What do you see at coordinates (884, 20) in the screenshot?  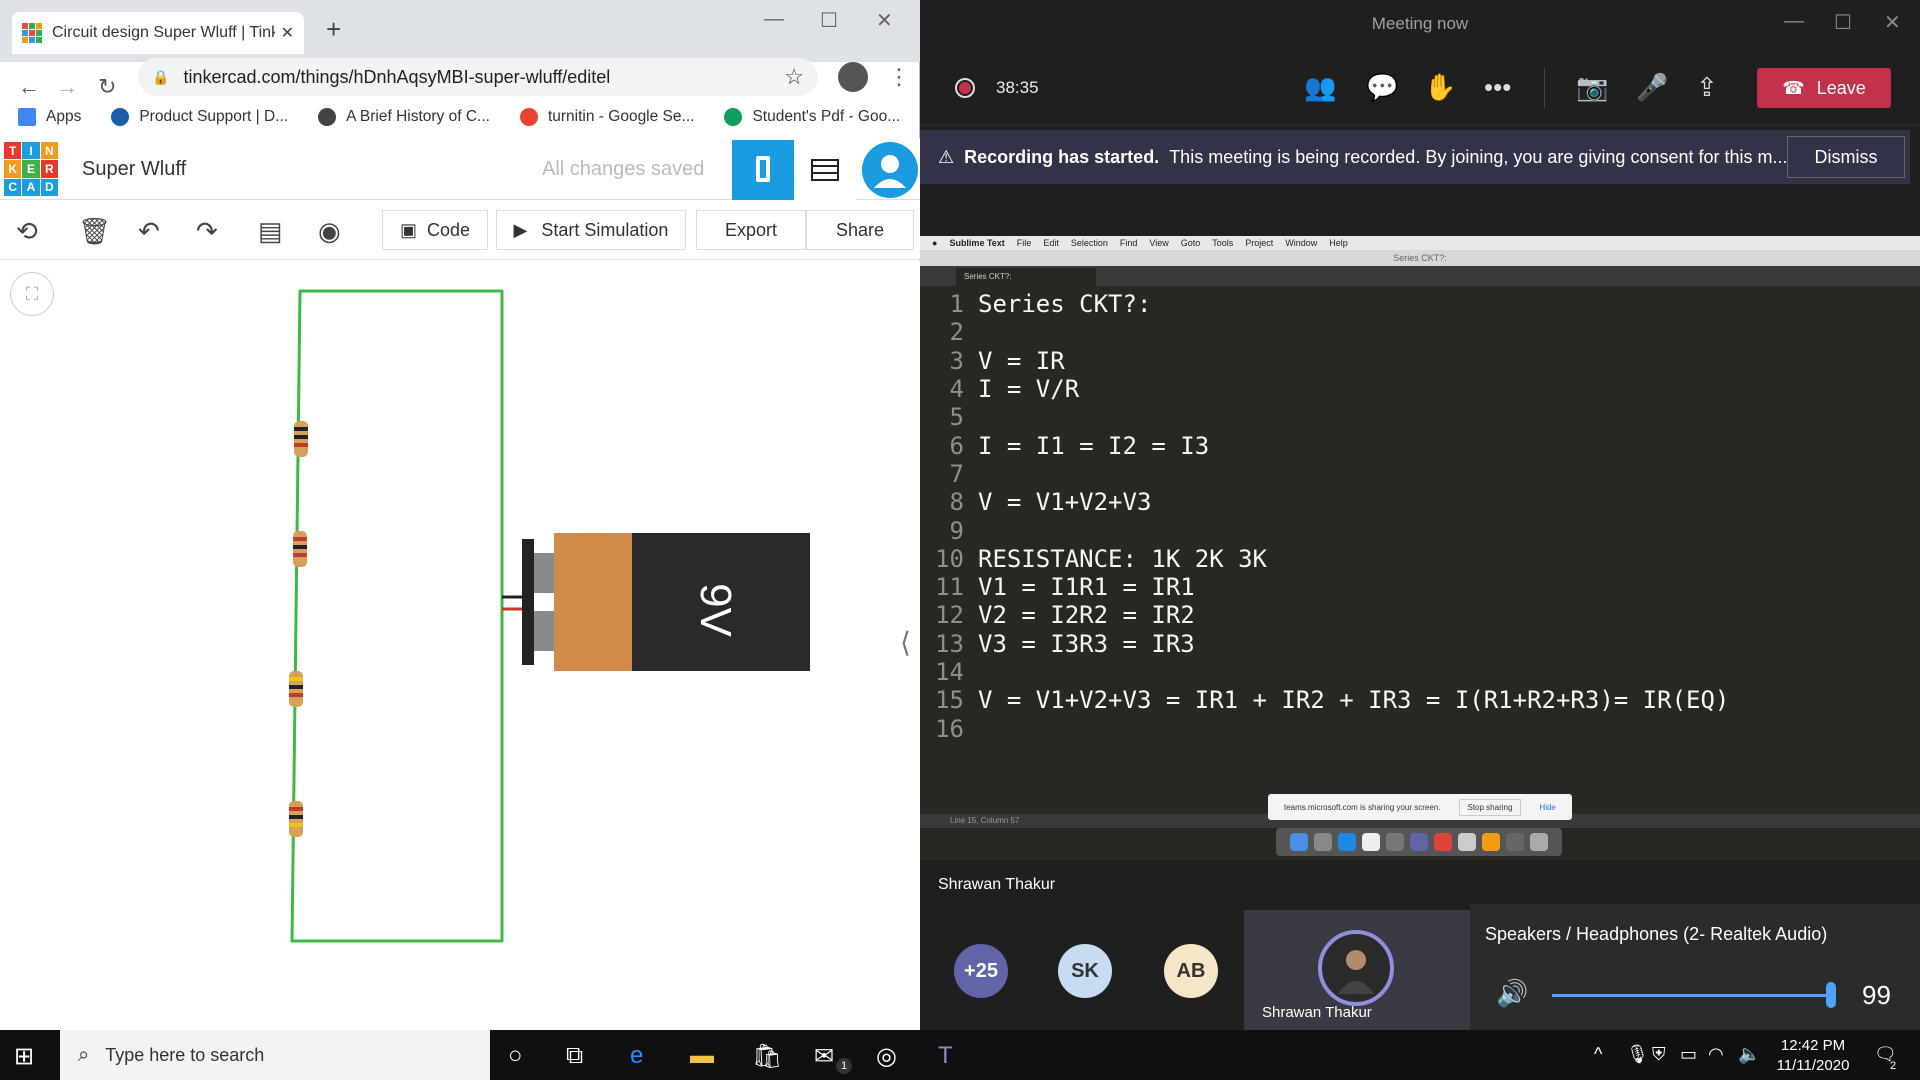 I see `close-window-icon: ✕` at bounding box center [884, 20].